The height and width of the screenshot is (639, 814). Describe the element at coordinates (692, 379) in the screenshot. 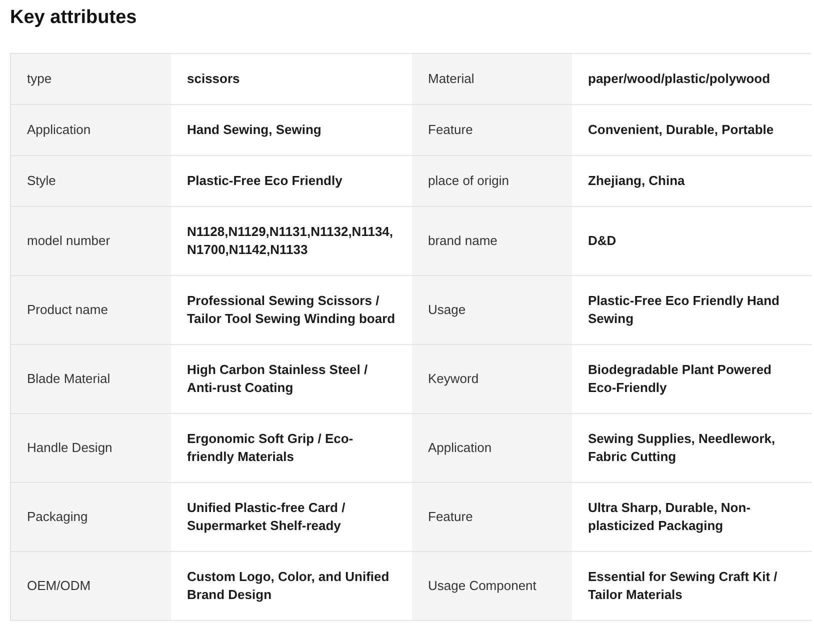

I see `attribute-value: Biodegradable Plant Powered Eco-Friendly` at that location.